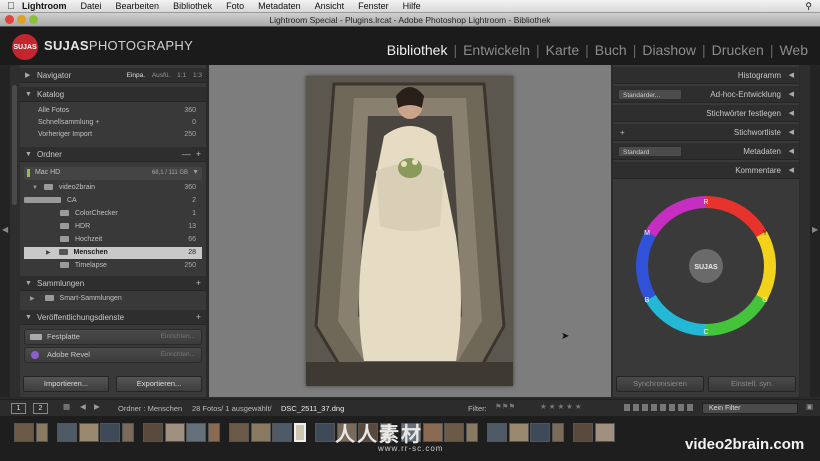 The image size is (820, 461). I want to click on module-bibliothek: Bibliothek, so click(417, 50).